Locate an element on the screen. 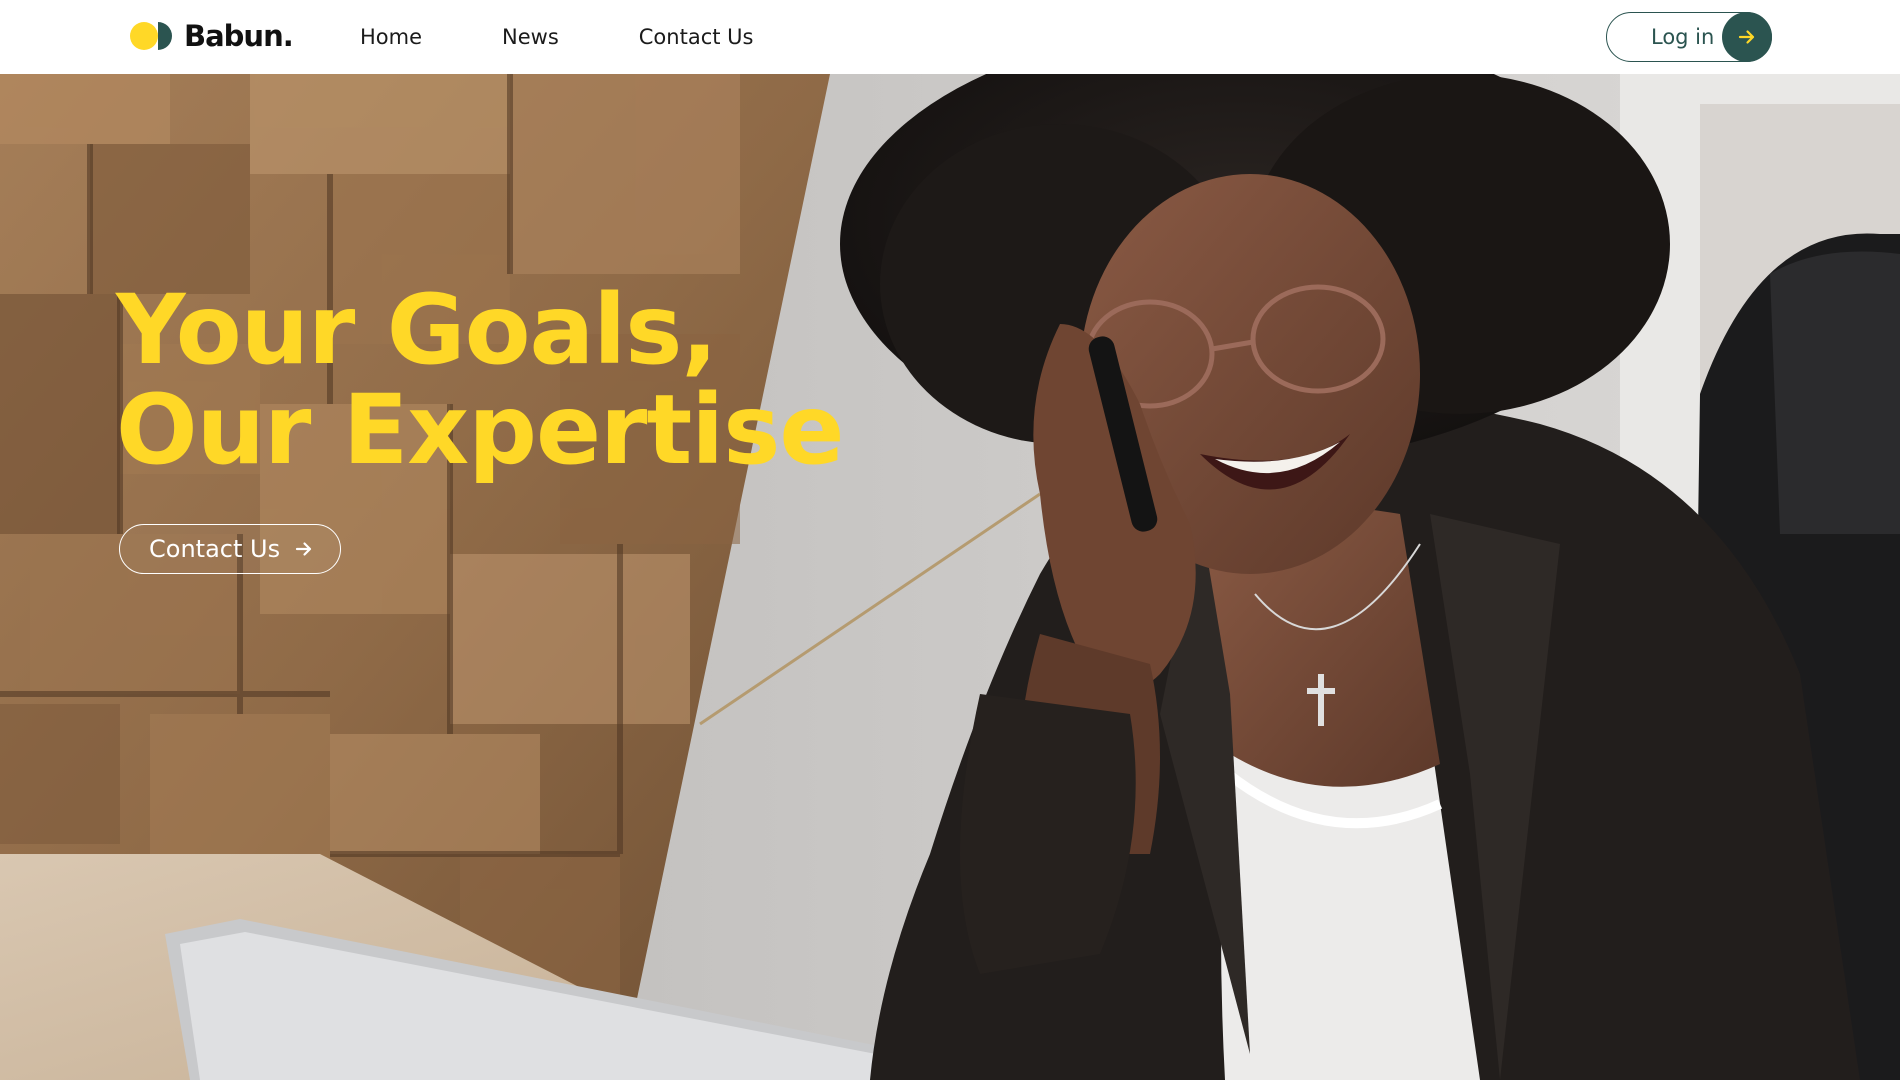 This screenshot has height=1080, width=1900. login-label: Log in is located at coordinates (1683, 37).